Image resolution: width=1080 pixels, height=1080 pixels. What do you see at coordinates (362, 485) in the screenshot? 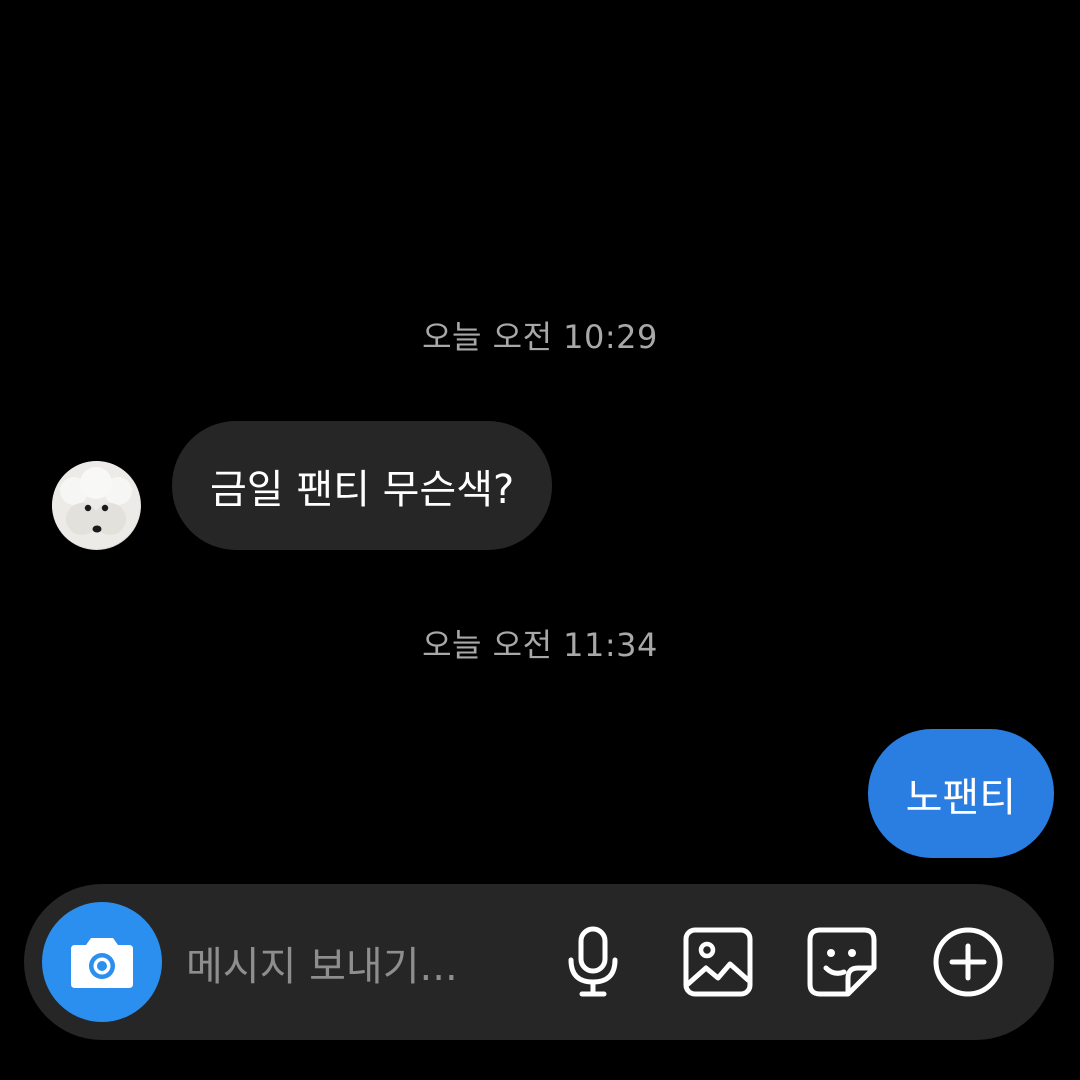
I see `incoming-message-bubble: 금일 팬티 무슨색?` at bounding box center [362, 485].